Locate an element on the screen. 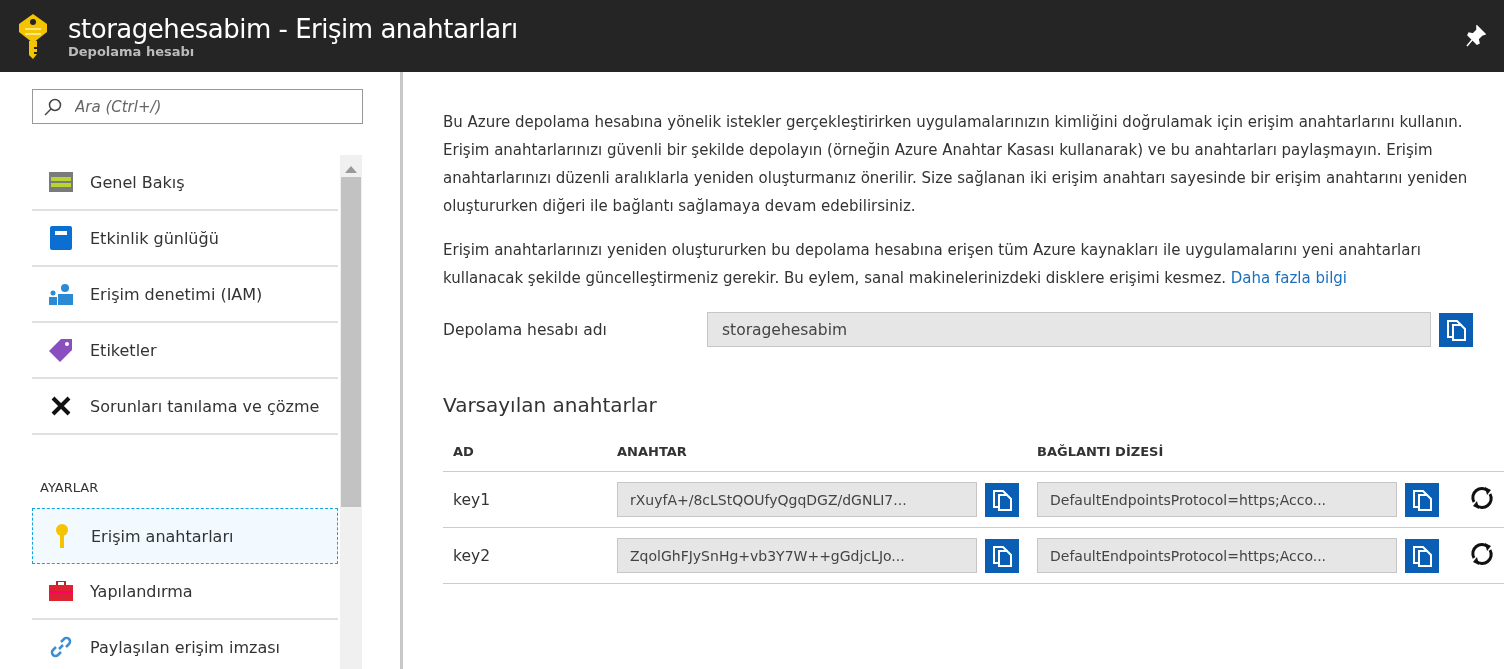  nav-item: Paylaşılan erişim imzası is located at coordinates (185, 644).